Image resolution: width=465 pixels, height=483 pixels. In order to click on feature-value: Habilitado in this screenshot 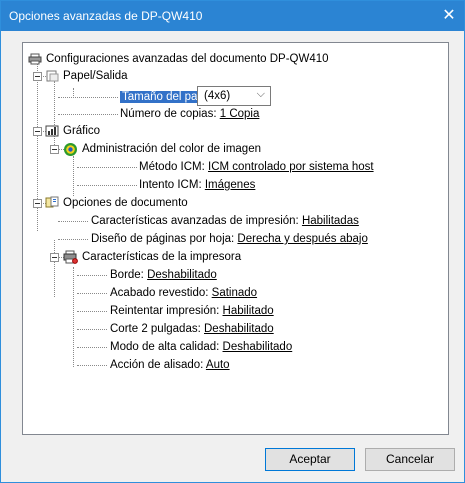, I will do `click(248, 311)`.